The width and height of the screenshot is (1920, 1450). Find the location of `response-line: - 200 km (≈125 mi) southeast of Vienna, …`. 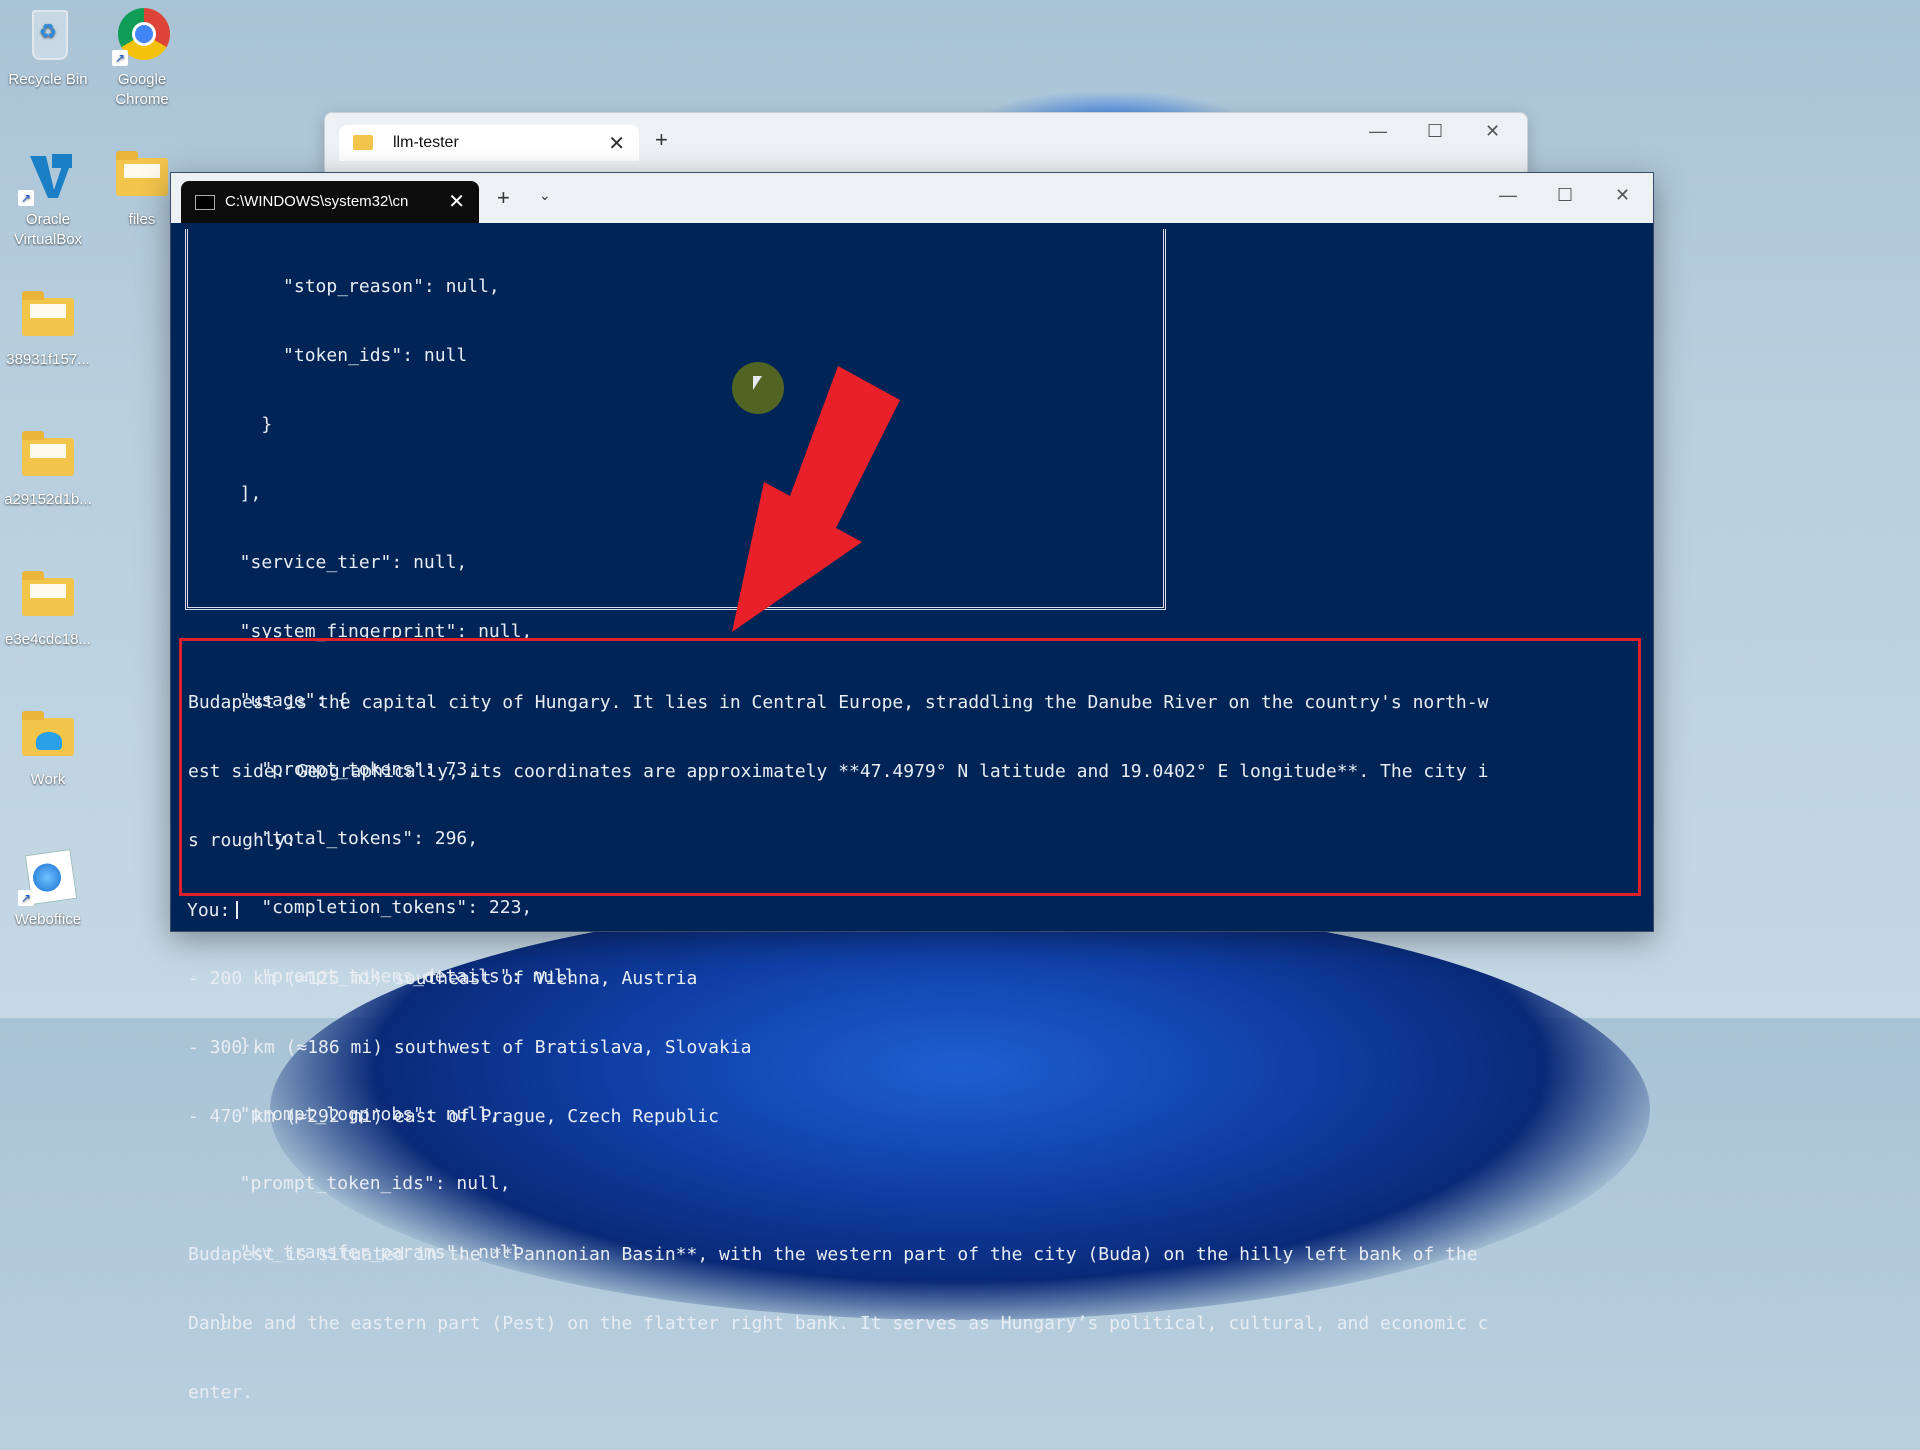

response-line: - 200 km (≈125 mi) southeast of Vienna, … is located at coordinates (443, 978).